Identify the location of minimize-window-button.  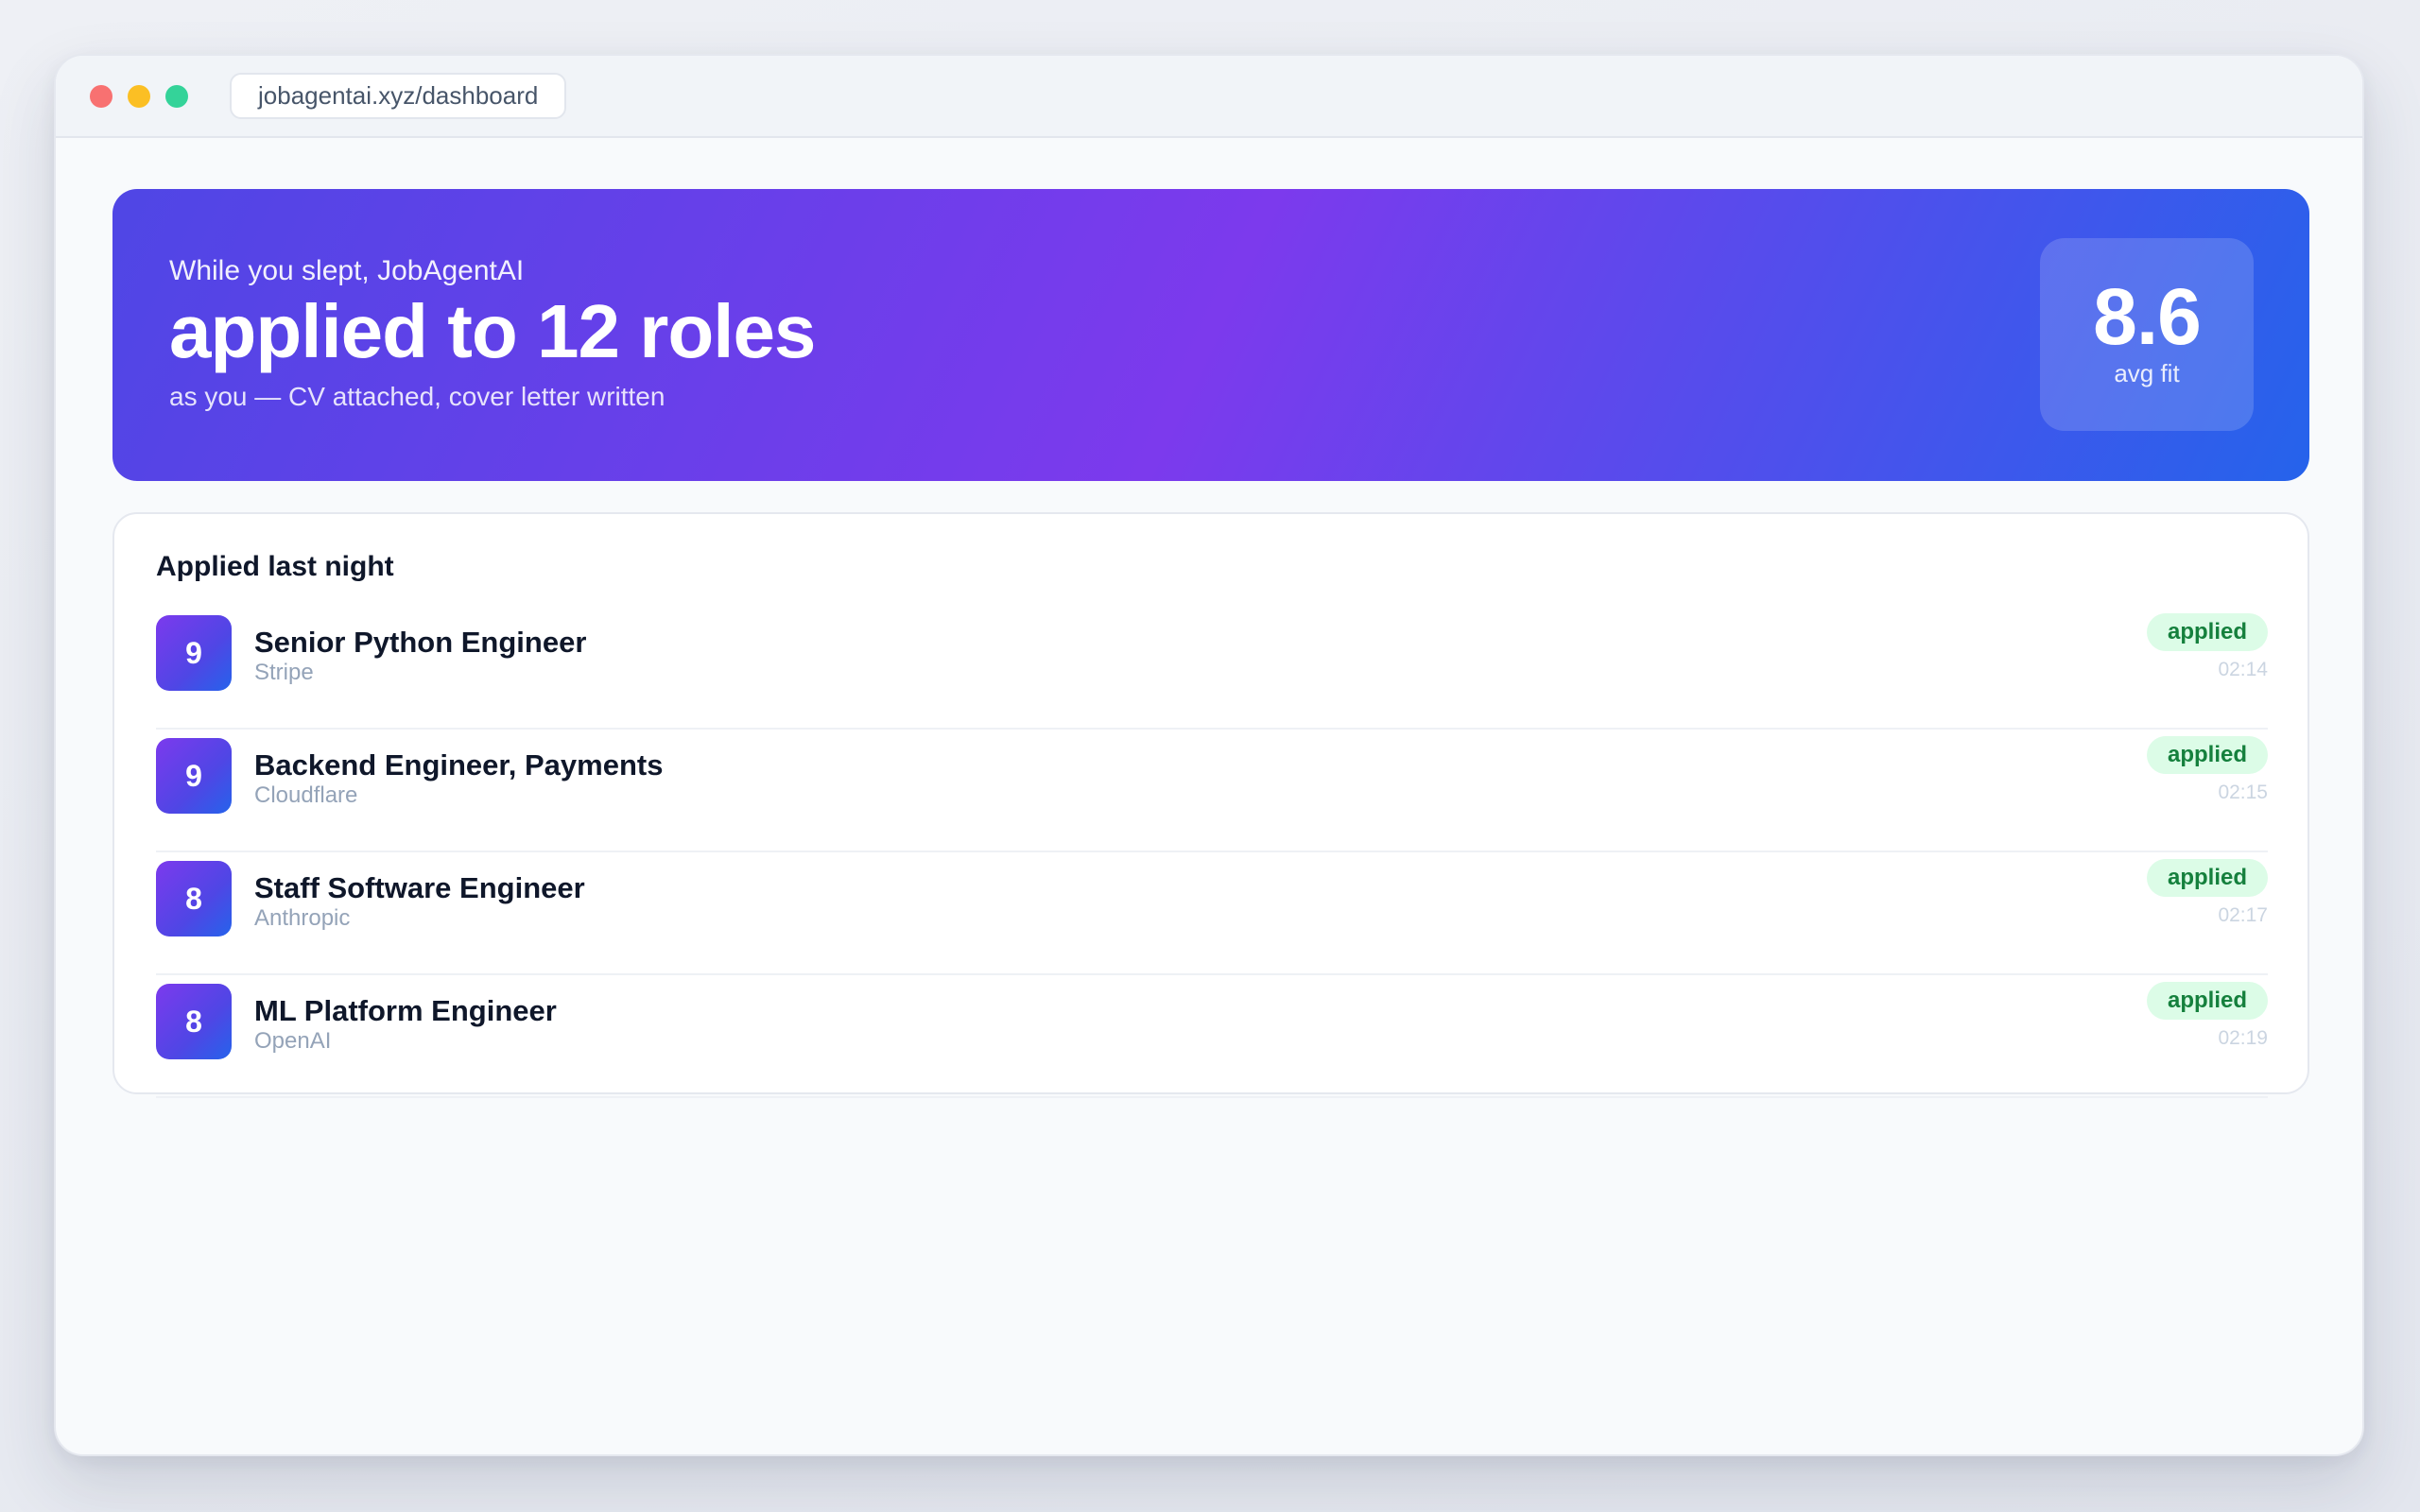
(139, 96).